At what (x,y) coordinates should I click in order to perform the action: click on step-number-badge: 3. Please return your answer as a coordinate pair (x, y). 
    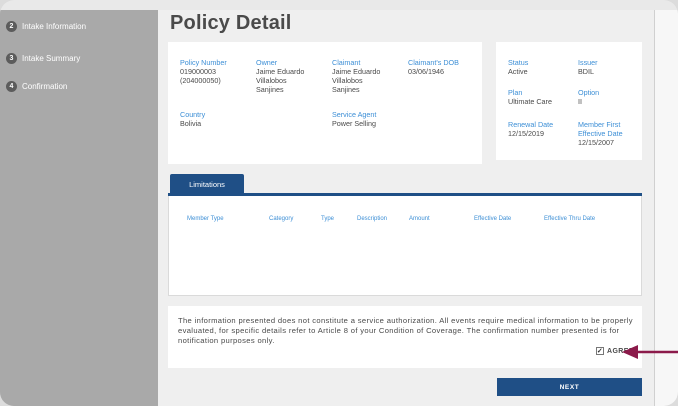
    Looking at the image, I should click on (11, 58).